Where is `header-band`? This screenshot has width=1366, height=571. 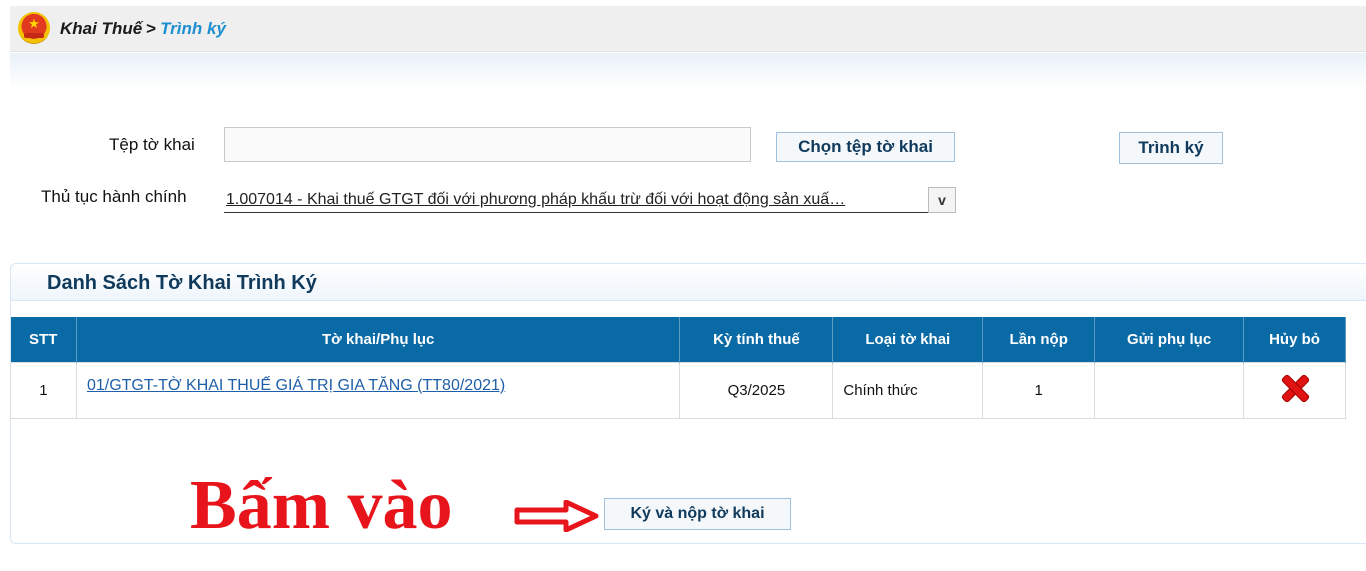 header-band is located at coordinates (688, 71).